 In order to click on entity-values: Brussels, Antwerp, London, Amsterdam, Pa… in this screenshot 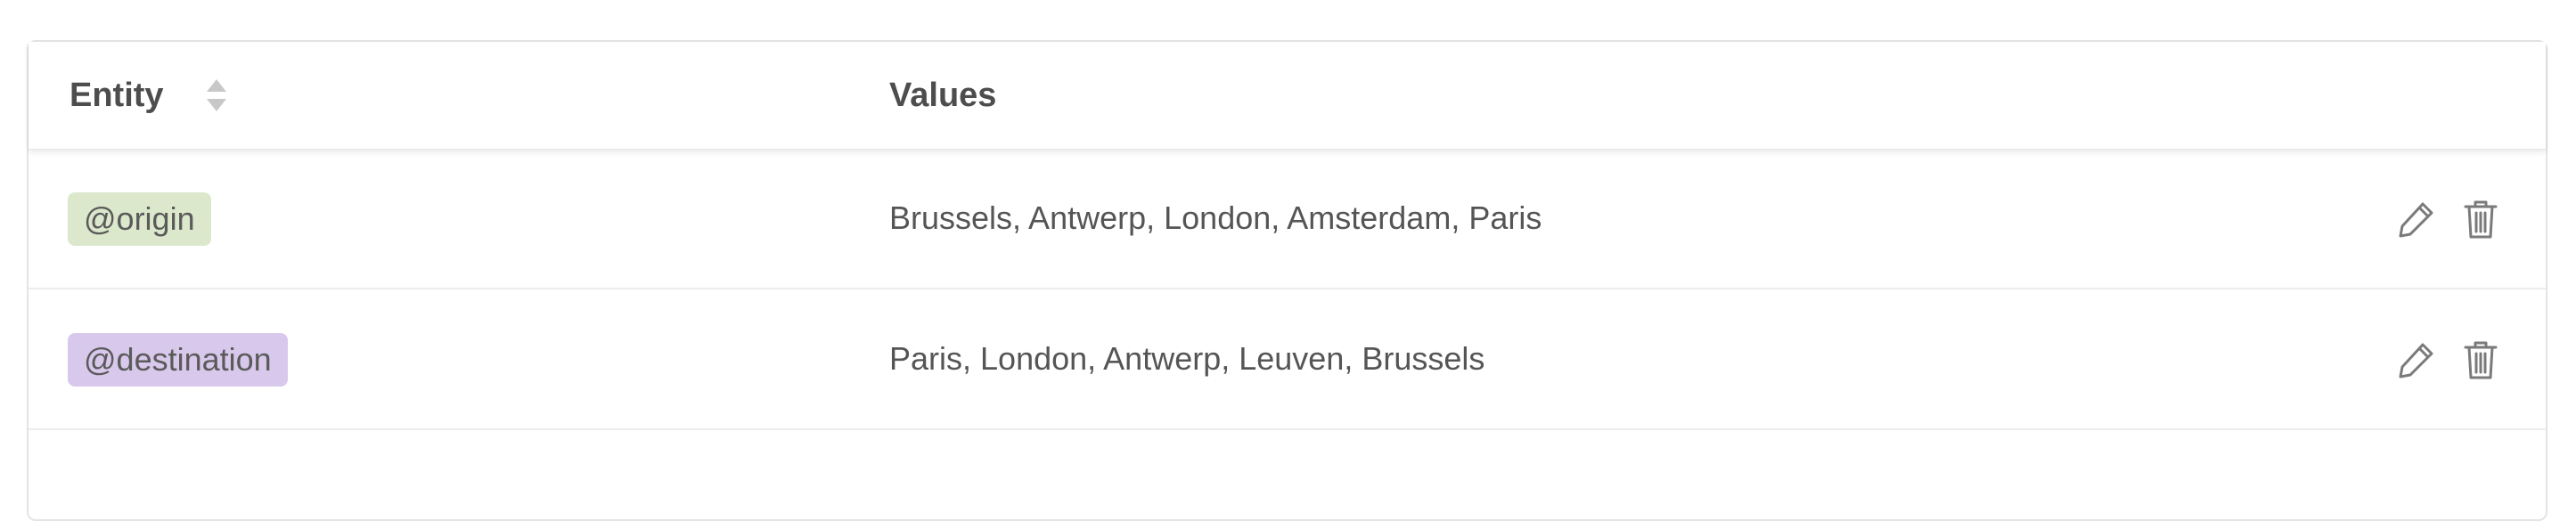, I will do `click(1215, 217)`.